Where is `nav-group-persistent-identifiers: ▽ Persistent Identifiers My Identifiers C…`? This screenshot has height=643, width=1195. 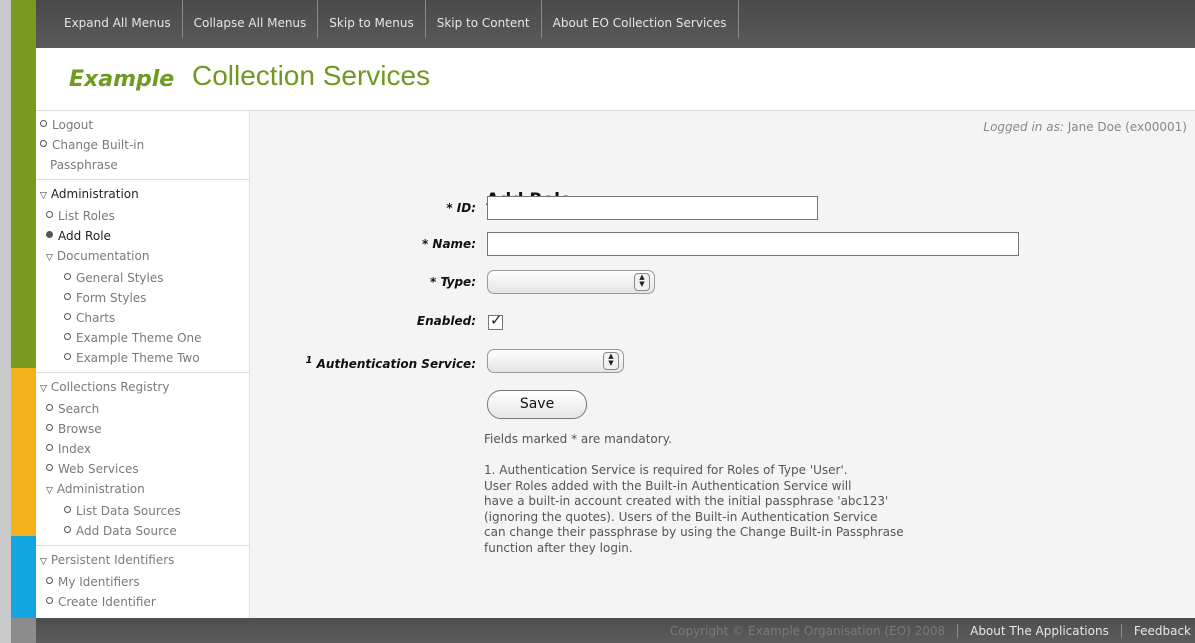 nav-group-persistent-identifiers: ▽ Persistent Identifiers My Identifiers C… is located at coordinates (142, 581).